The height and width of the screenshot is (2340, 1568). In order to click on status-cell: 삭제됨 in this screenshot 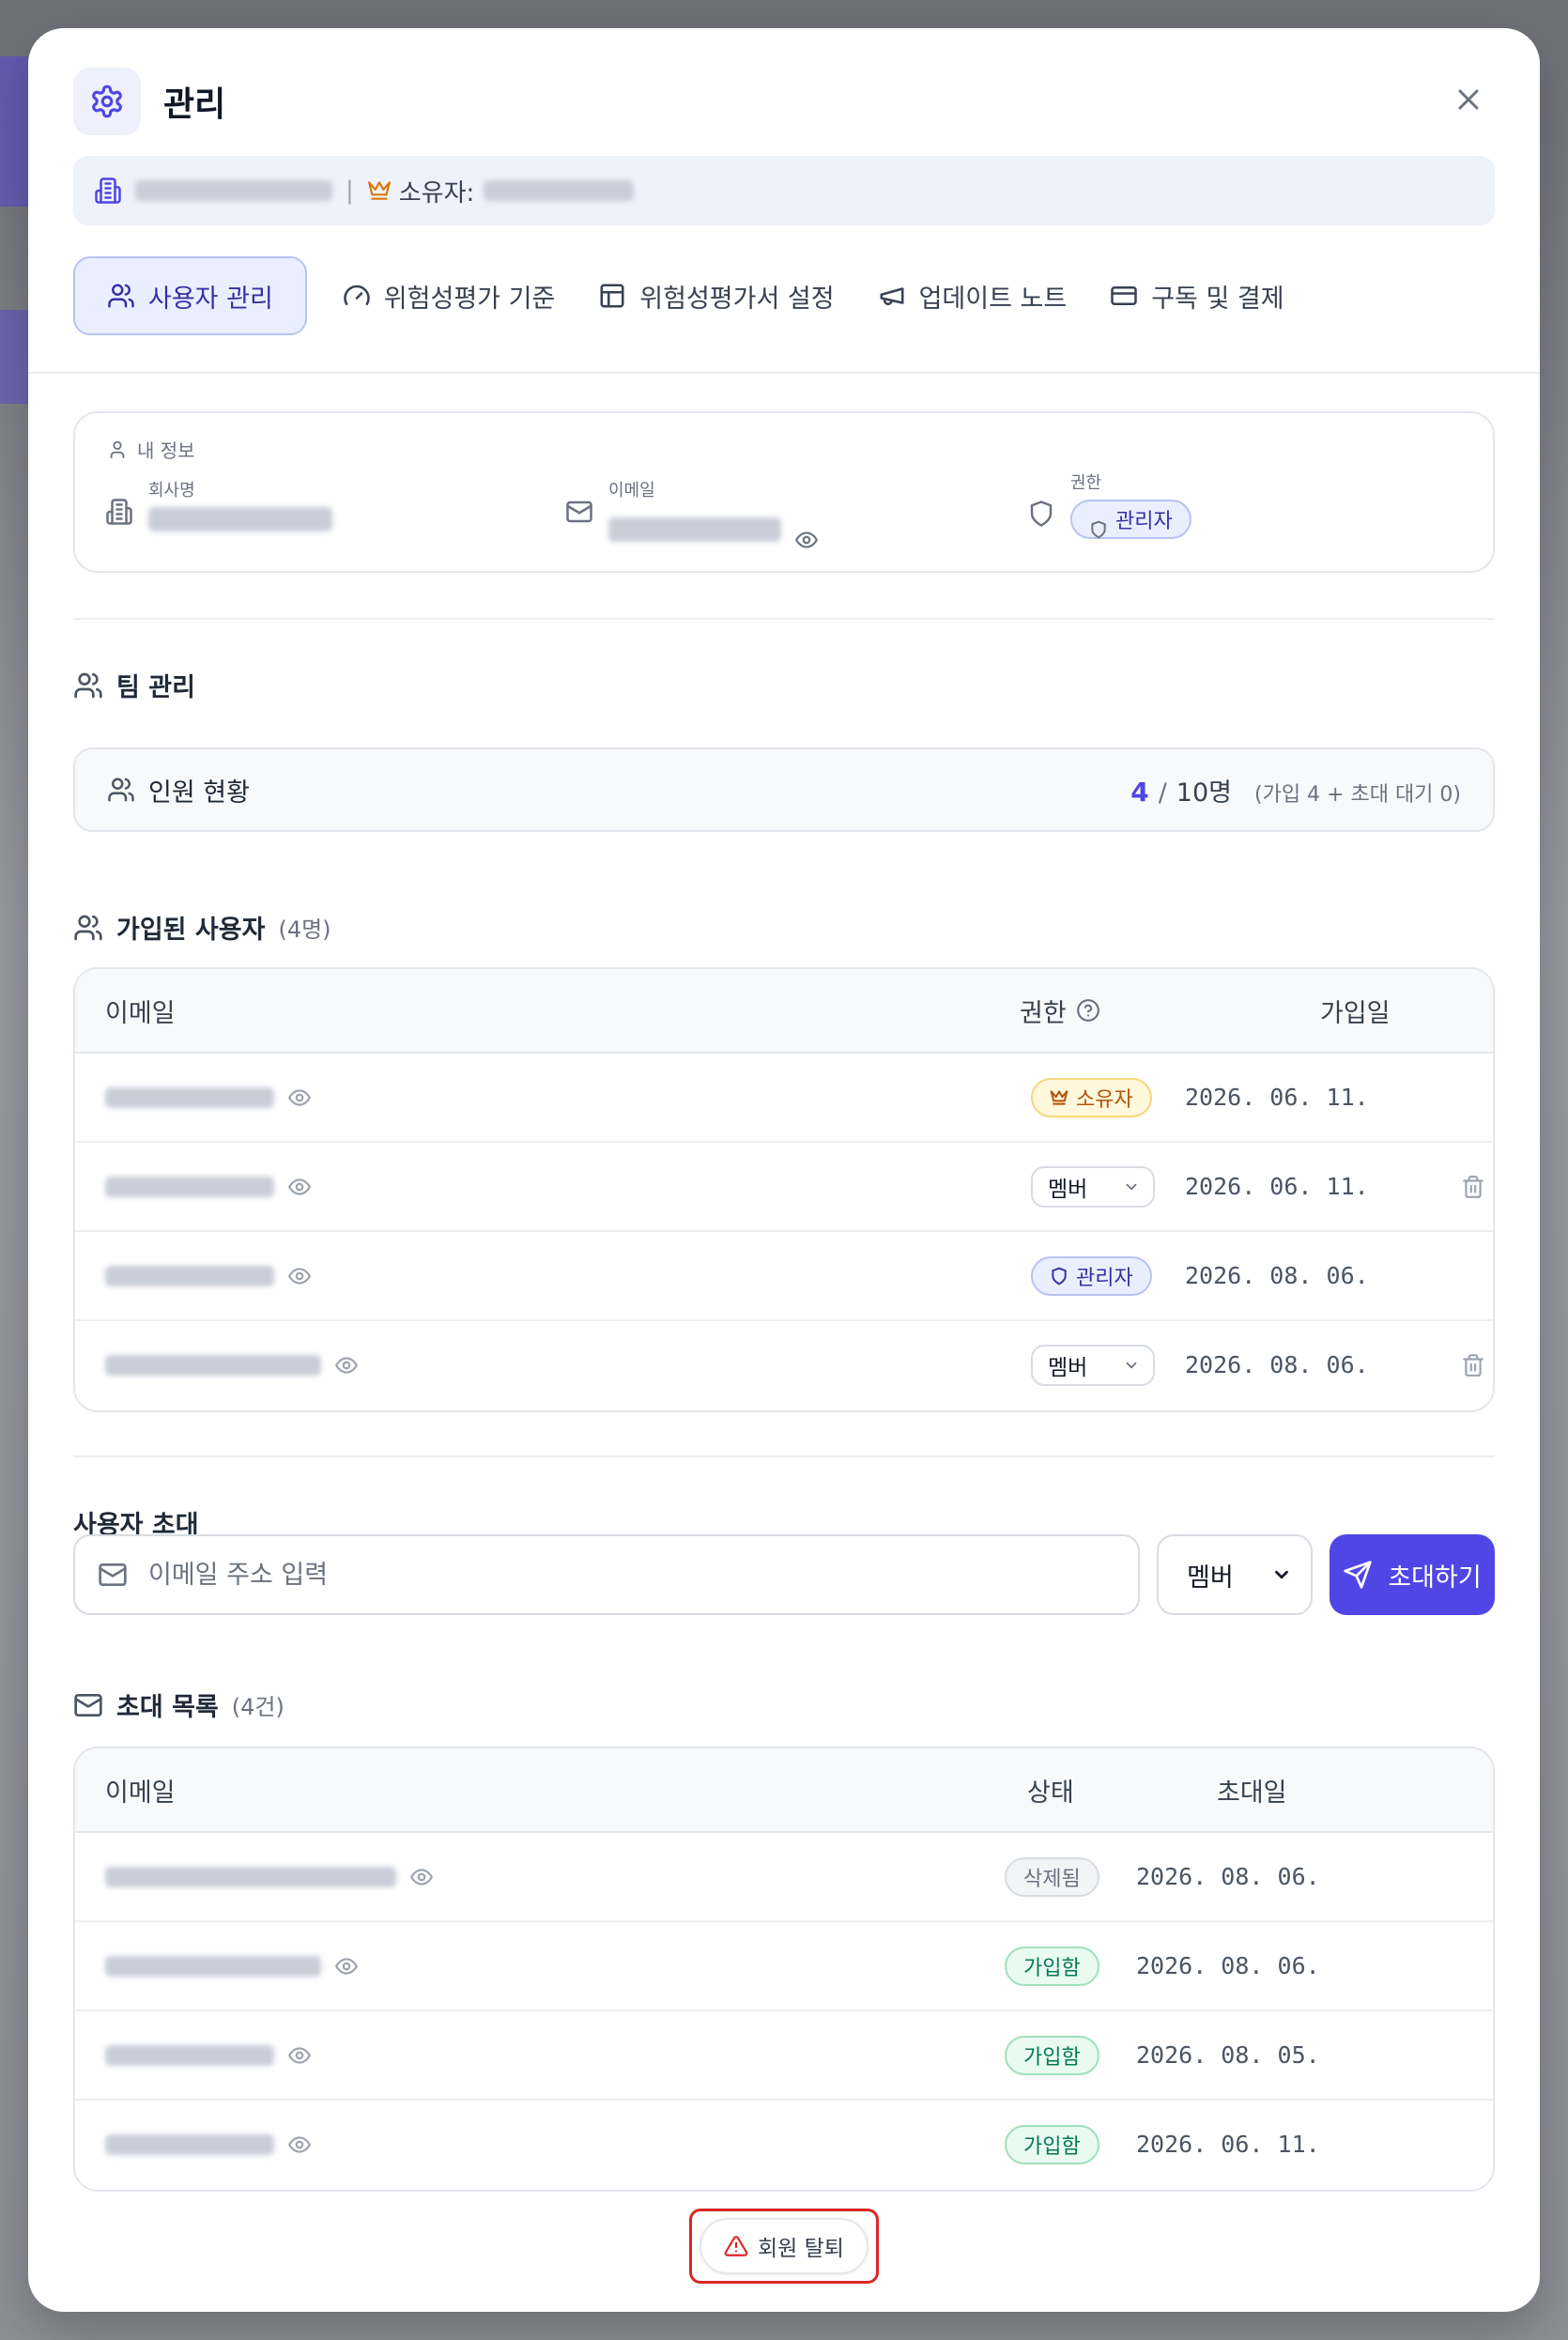, I will do `click(1052, 1876)`.